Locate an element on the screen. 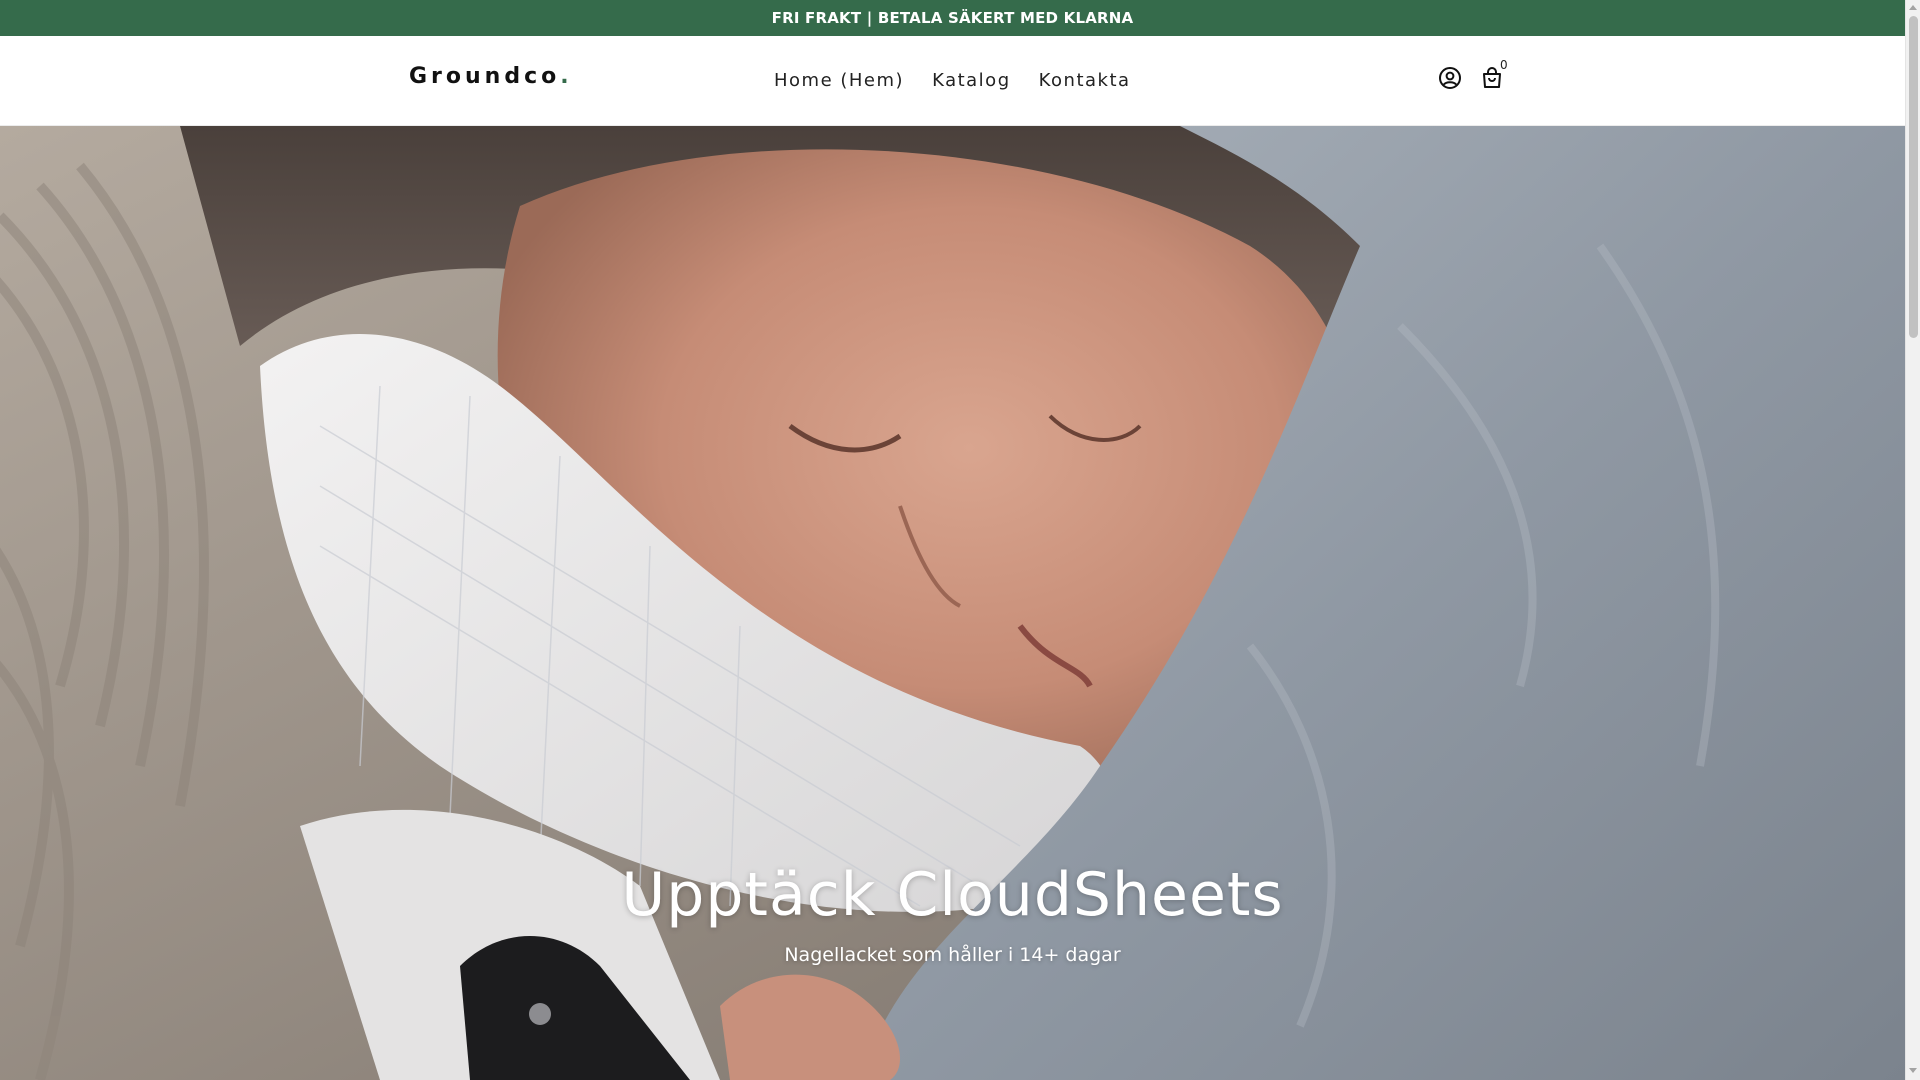 Image resolution: width=1920 pixels, height=1080 pixels. account-icon is located at coordinates (1450, 78).